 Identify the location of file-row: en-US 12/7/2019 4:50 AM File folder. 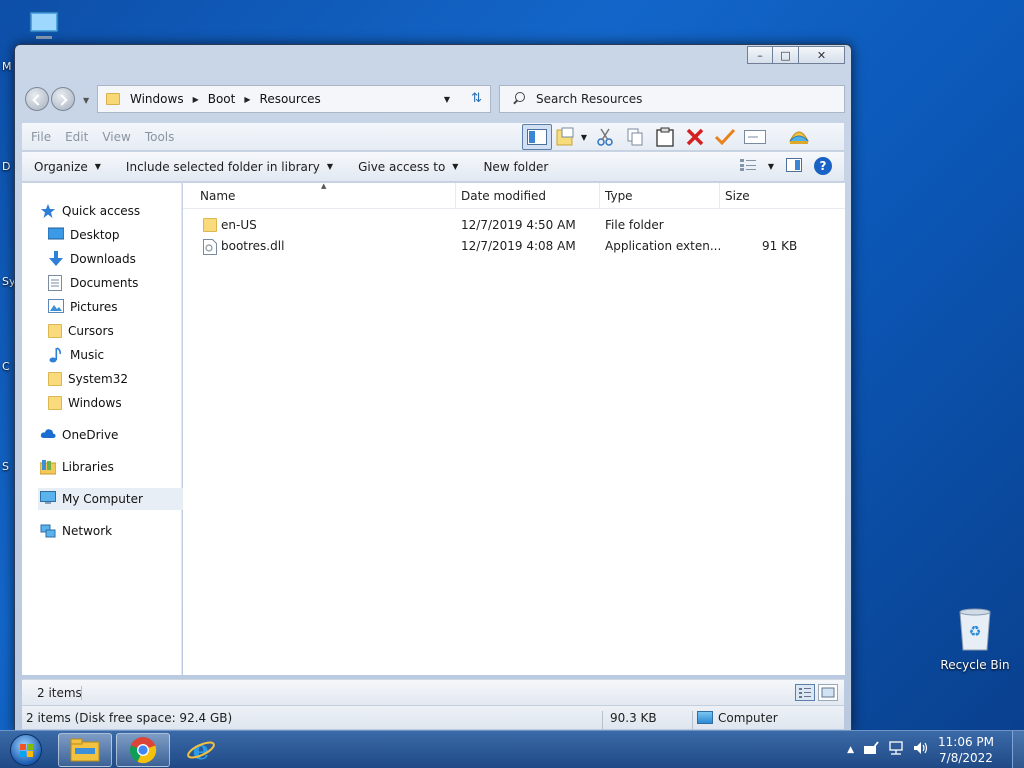
(514, 225).